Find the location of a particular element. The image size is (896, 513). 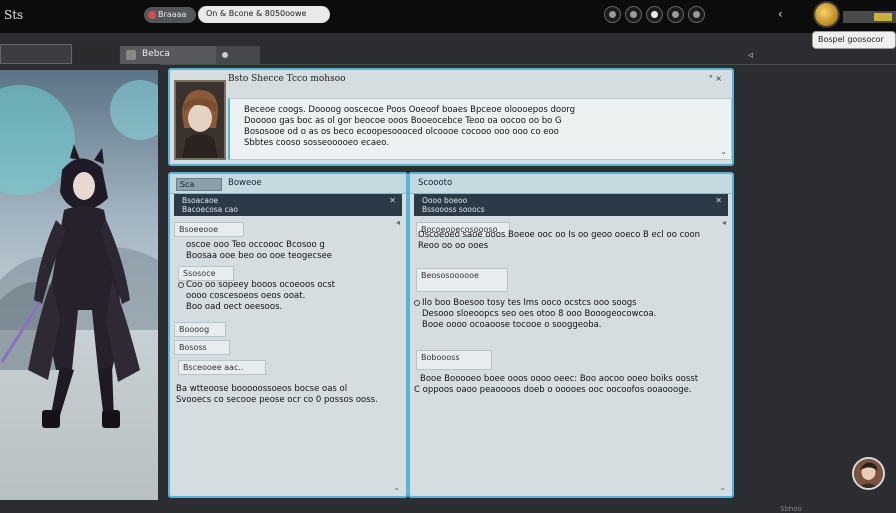

section-tag: Ssosoce is located at coordinates (206, 273).